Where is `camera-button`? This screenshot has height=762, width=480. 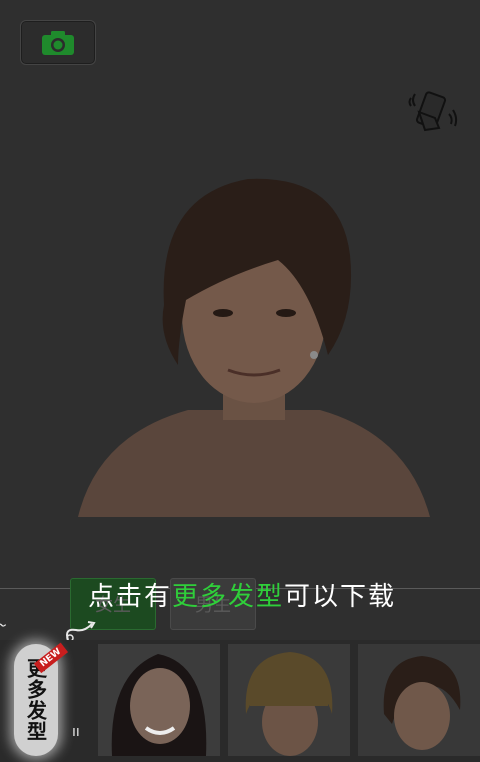 camera-button is located at coordinates (58, 42).